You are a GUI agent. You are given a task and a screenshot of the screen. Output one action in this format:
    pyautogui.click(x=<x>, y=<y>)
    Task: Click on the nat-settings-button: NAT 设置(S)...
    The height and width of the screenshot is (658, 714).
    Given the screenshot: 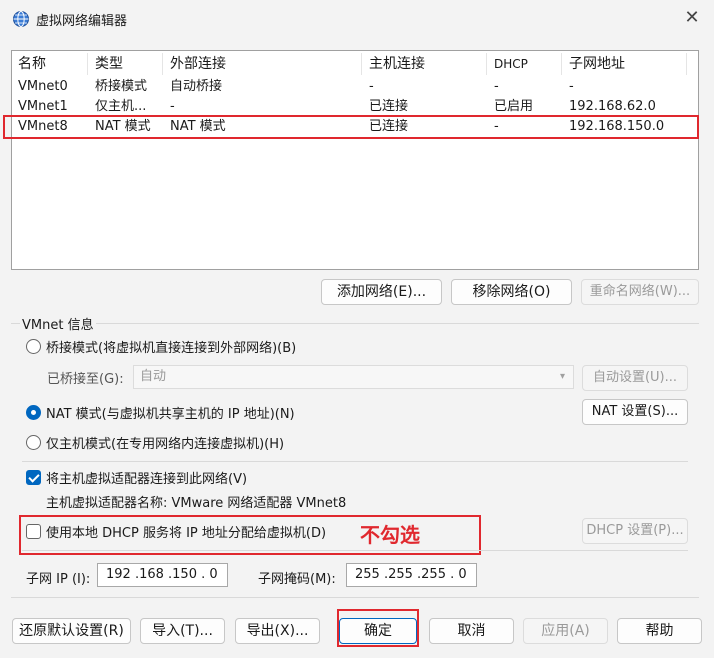 What is the action you would take?
    pyautogui.click(x=635, y=412)
    